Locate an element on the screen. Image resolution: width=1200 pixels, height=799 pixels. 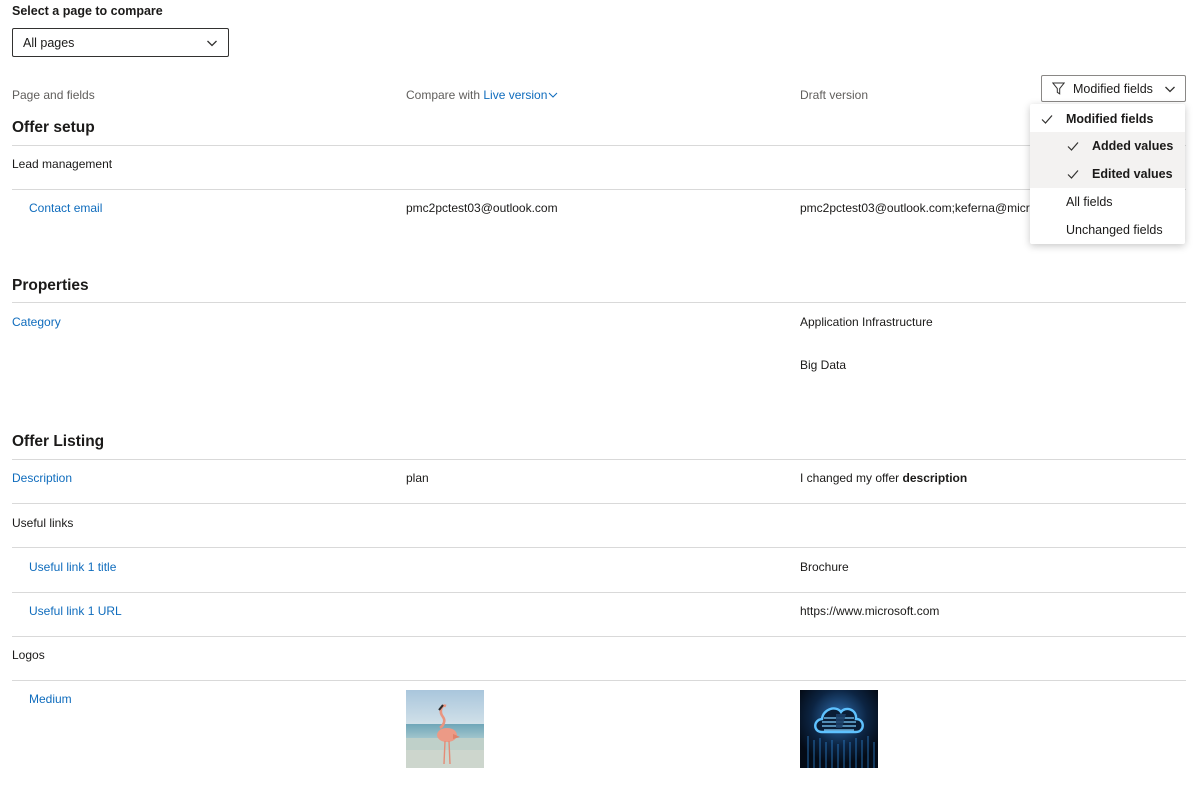
live-logo-flamingo-image is located at coordinates (445, 729).